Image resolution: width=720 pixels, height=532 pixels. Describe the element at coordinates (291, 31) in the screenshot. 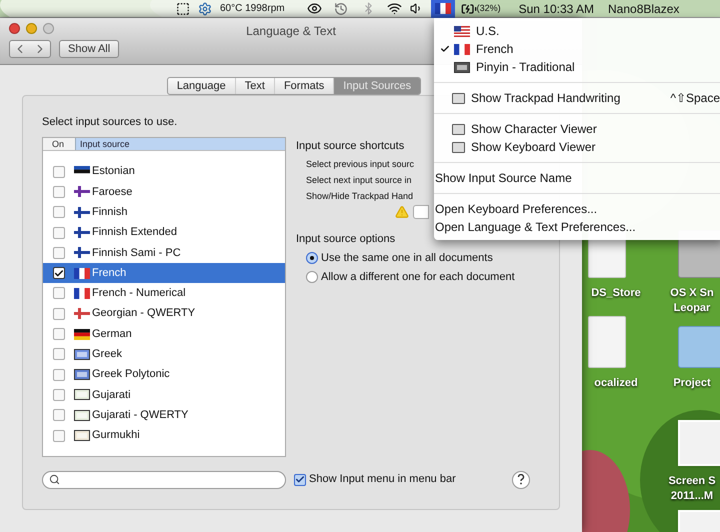

I see `window-title: Language & Text` at that location.